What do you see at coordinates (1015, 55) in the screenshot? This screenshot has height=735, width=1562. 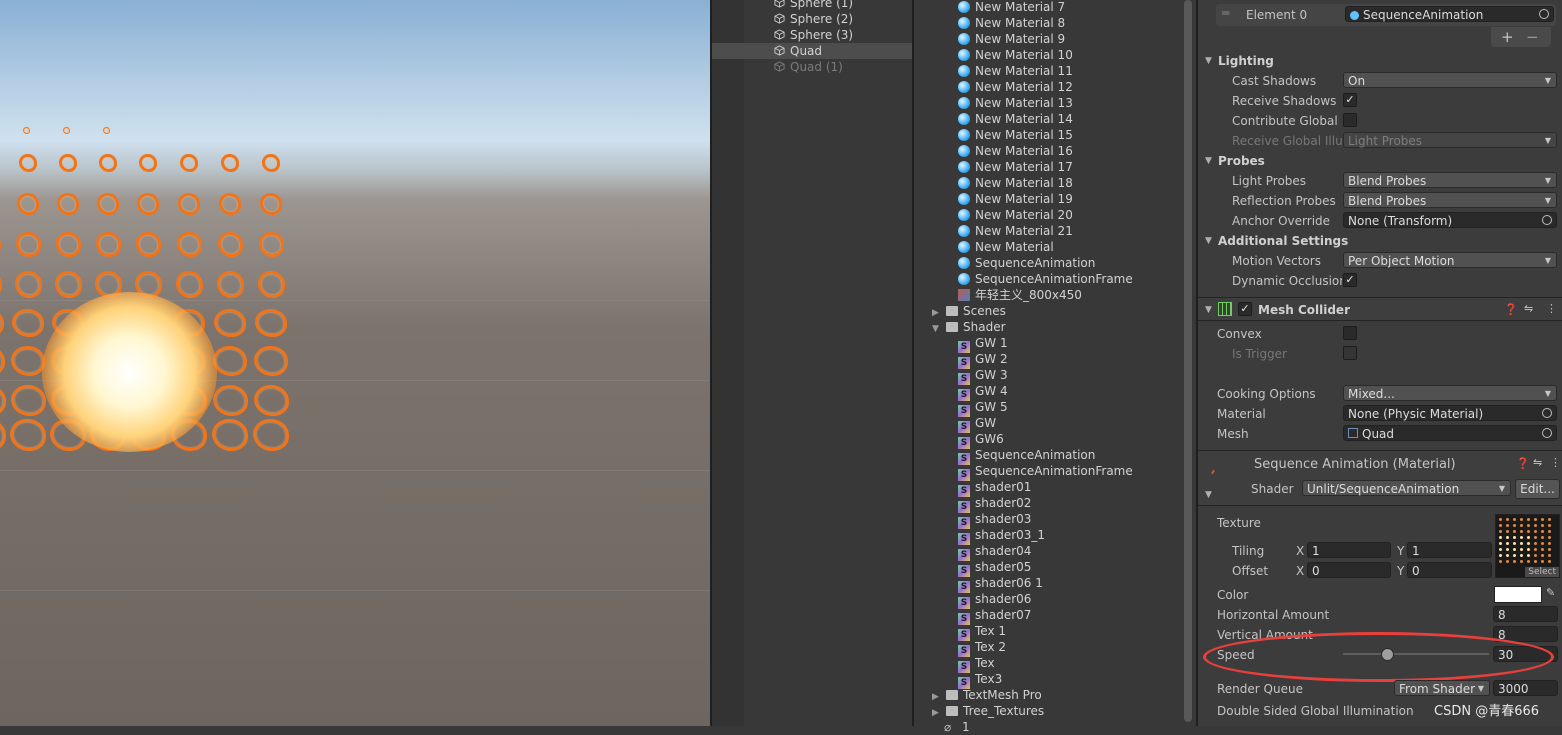 I see `project-asset: New Material 10` at bounding box center [1015, 55].